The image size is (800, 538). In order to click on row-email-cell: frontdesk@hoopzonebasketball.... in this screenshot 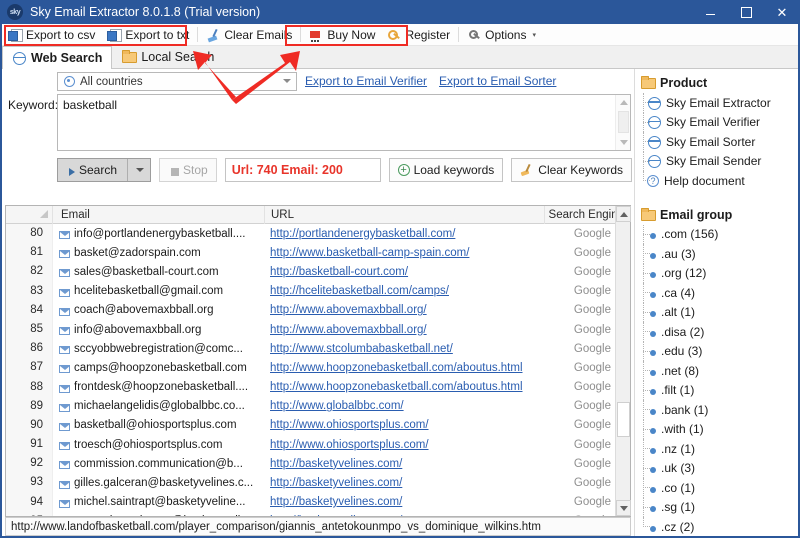, I will do `click(159, 387)`.